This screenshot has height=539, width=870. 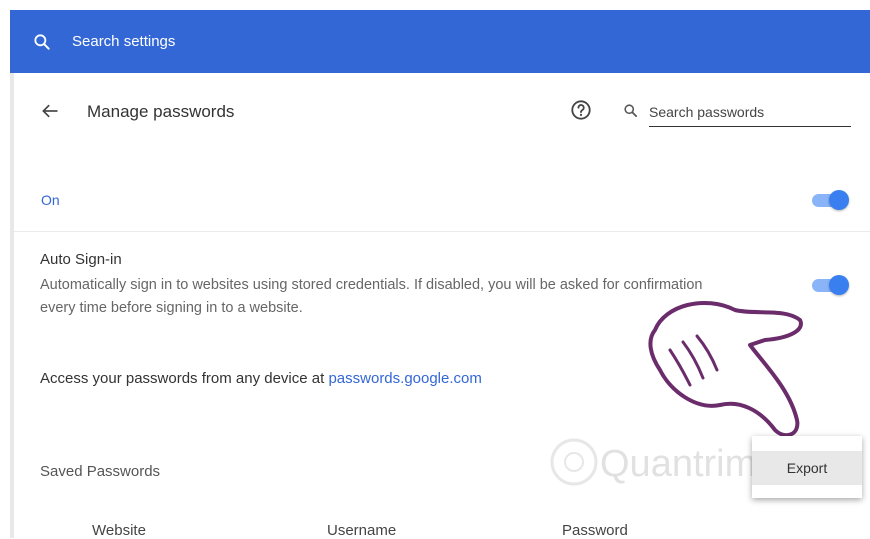 What do you see at coordinates (100, 471) in the screenshot?
I see `saved-passwords-title: Saved Passwords` at bounding box center [100, 471].